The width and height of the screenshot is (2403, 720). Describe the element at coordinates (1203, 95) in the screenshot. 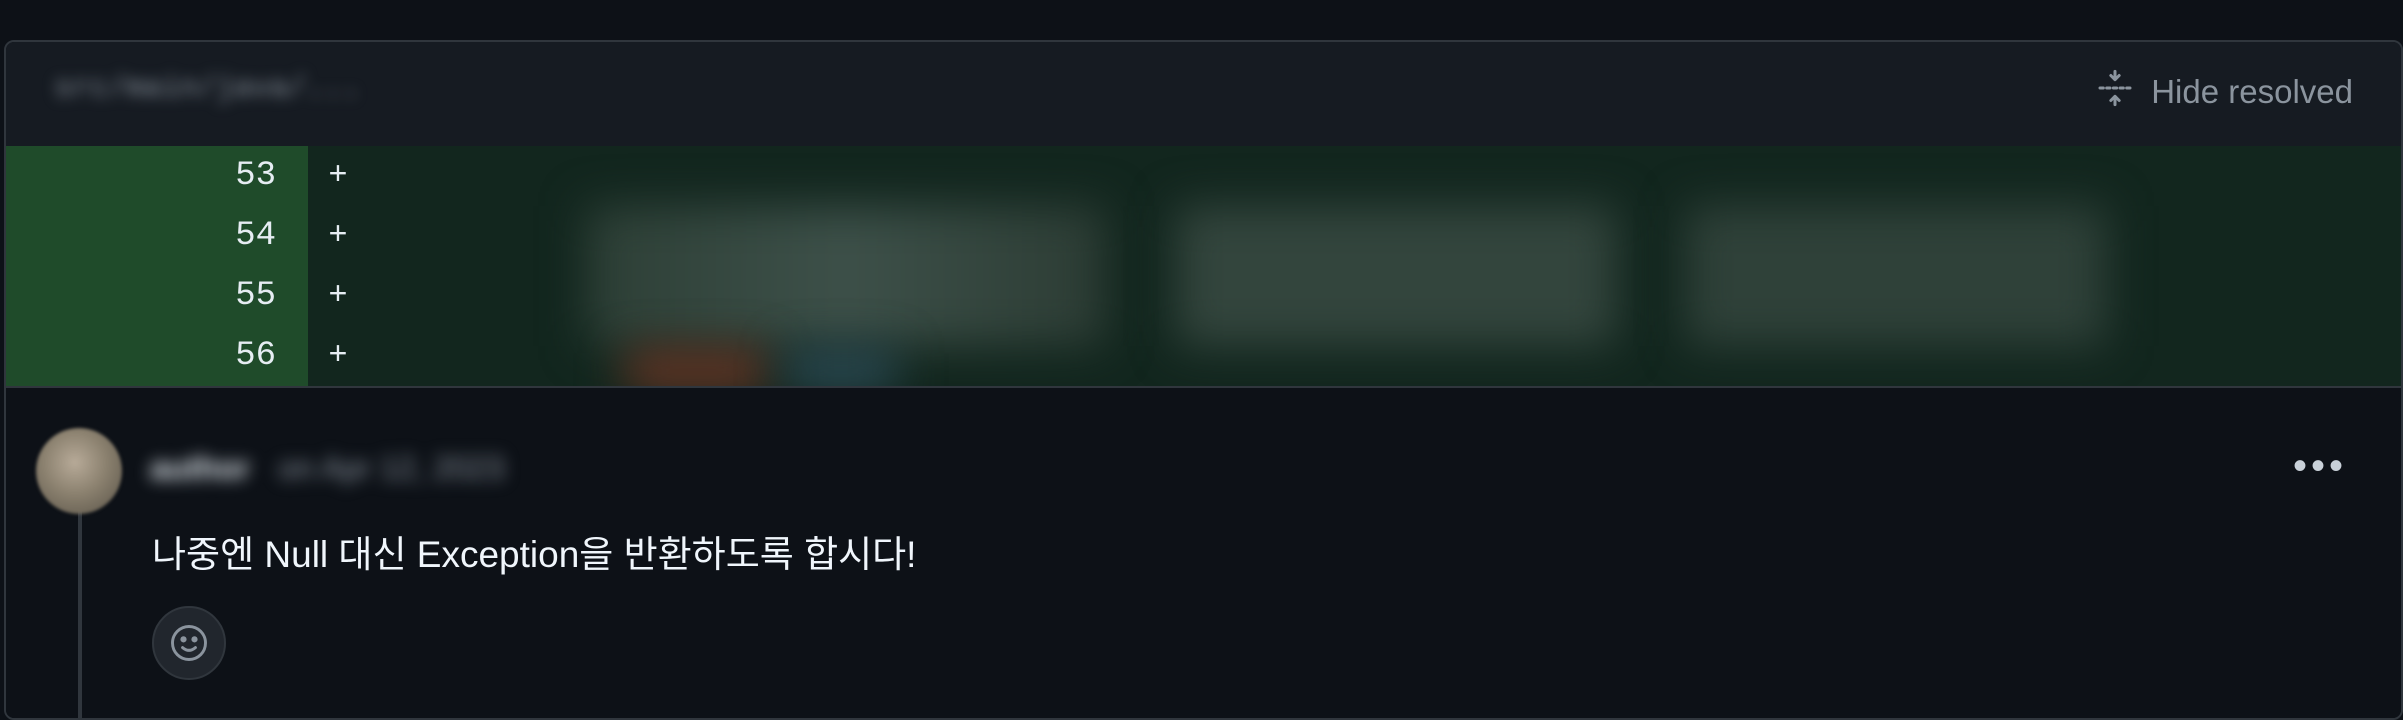

I see `file-header: src/main/java/... Hide resolved` at that location.